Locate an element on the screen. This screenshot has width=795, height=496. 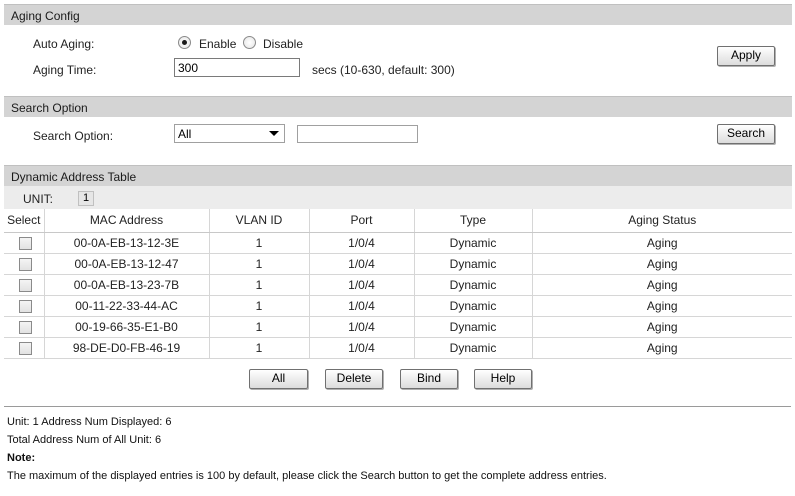
enable-label: Enable is located at coordinates (217, 44).